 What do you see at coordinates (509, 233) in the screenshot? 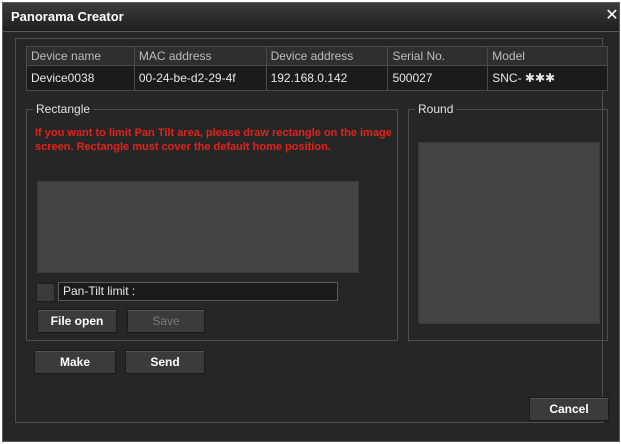
I see `round-image-screen` at bounding box center [509, 233].